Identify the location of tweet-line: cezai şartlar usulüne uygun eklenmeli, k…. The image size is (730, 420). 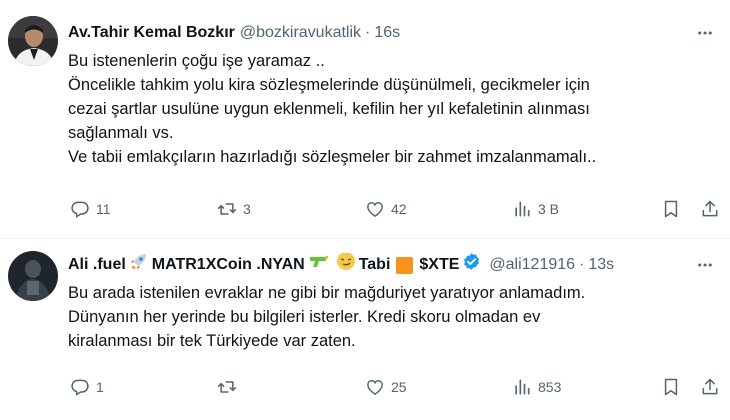
(329, 109).